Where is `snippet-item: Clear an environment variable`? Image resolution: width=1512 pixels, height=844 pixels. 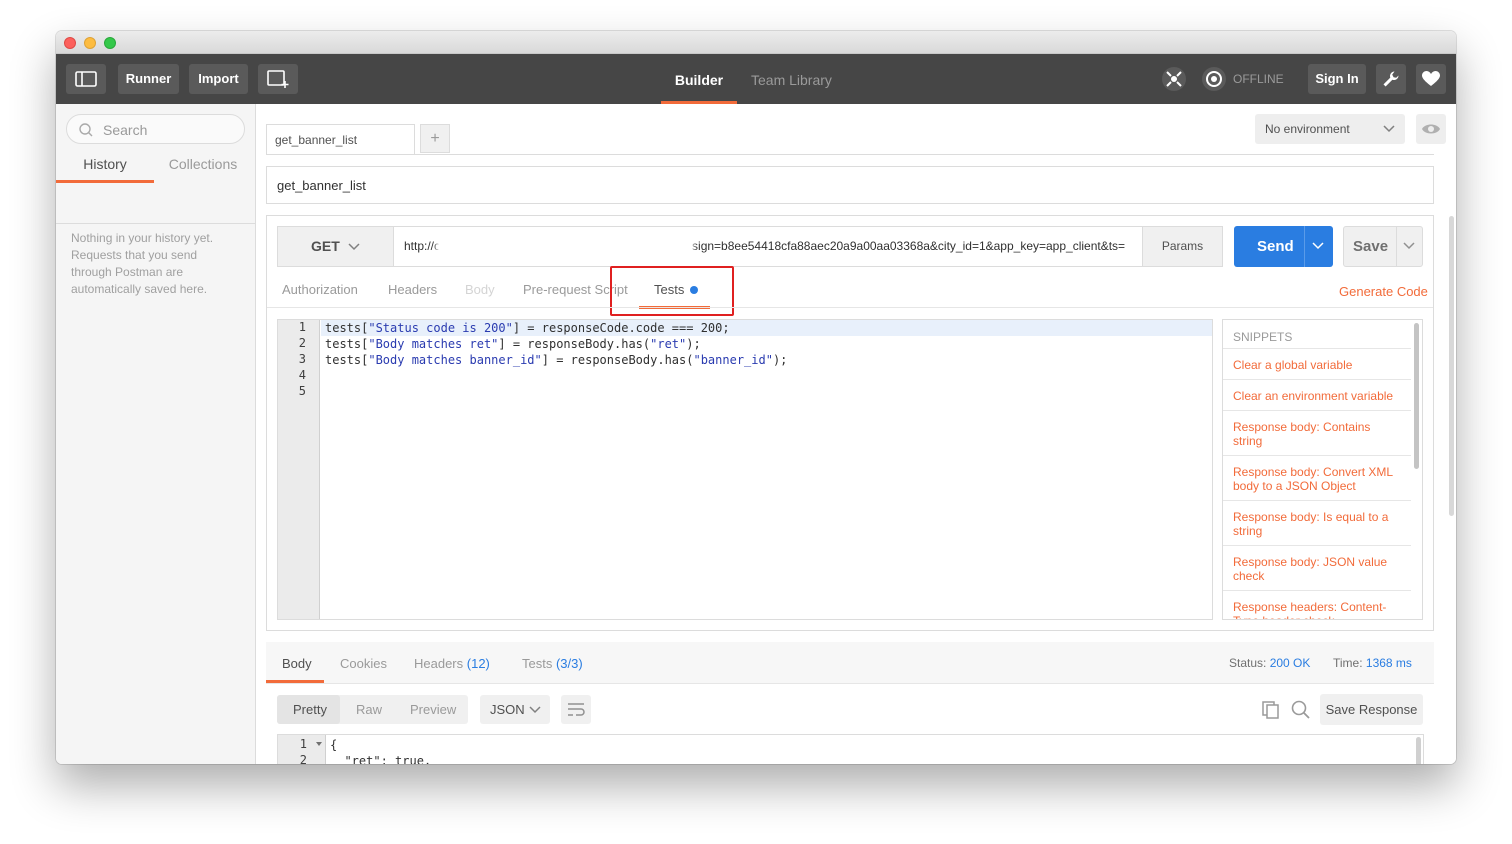
snippet-item: Clear an environment variable is located at coordinates (1317, 394).